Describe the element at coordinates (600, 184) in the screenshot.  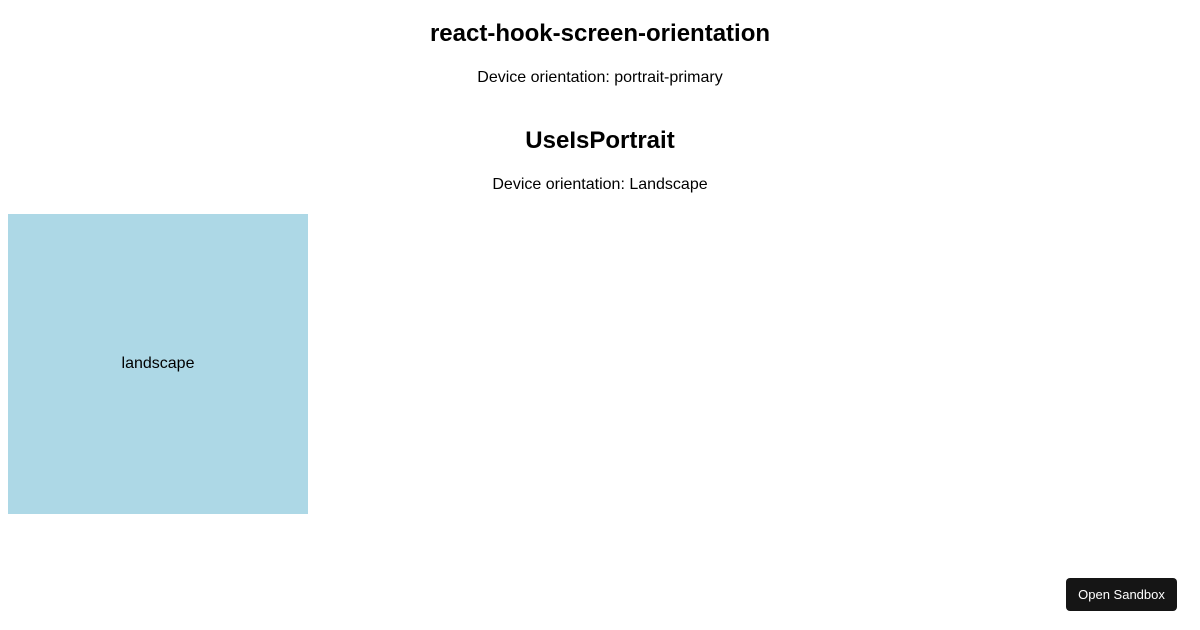
I see `portrait-orientation-text: Device orientation: Landscape` at that location.